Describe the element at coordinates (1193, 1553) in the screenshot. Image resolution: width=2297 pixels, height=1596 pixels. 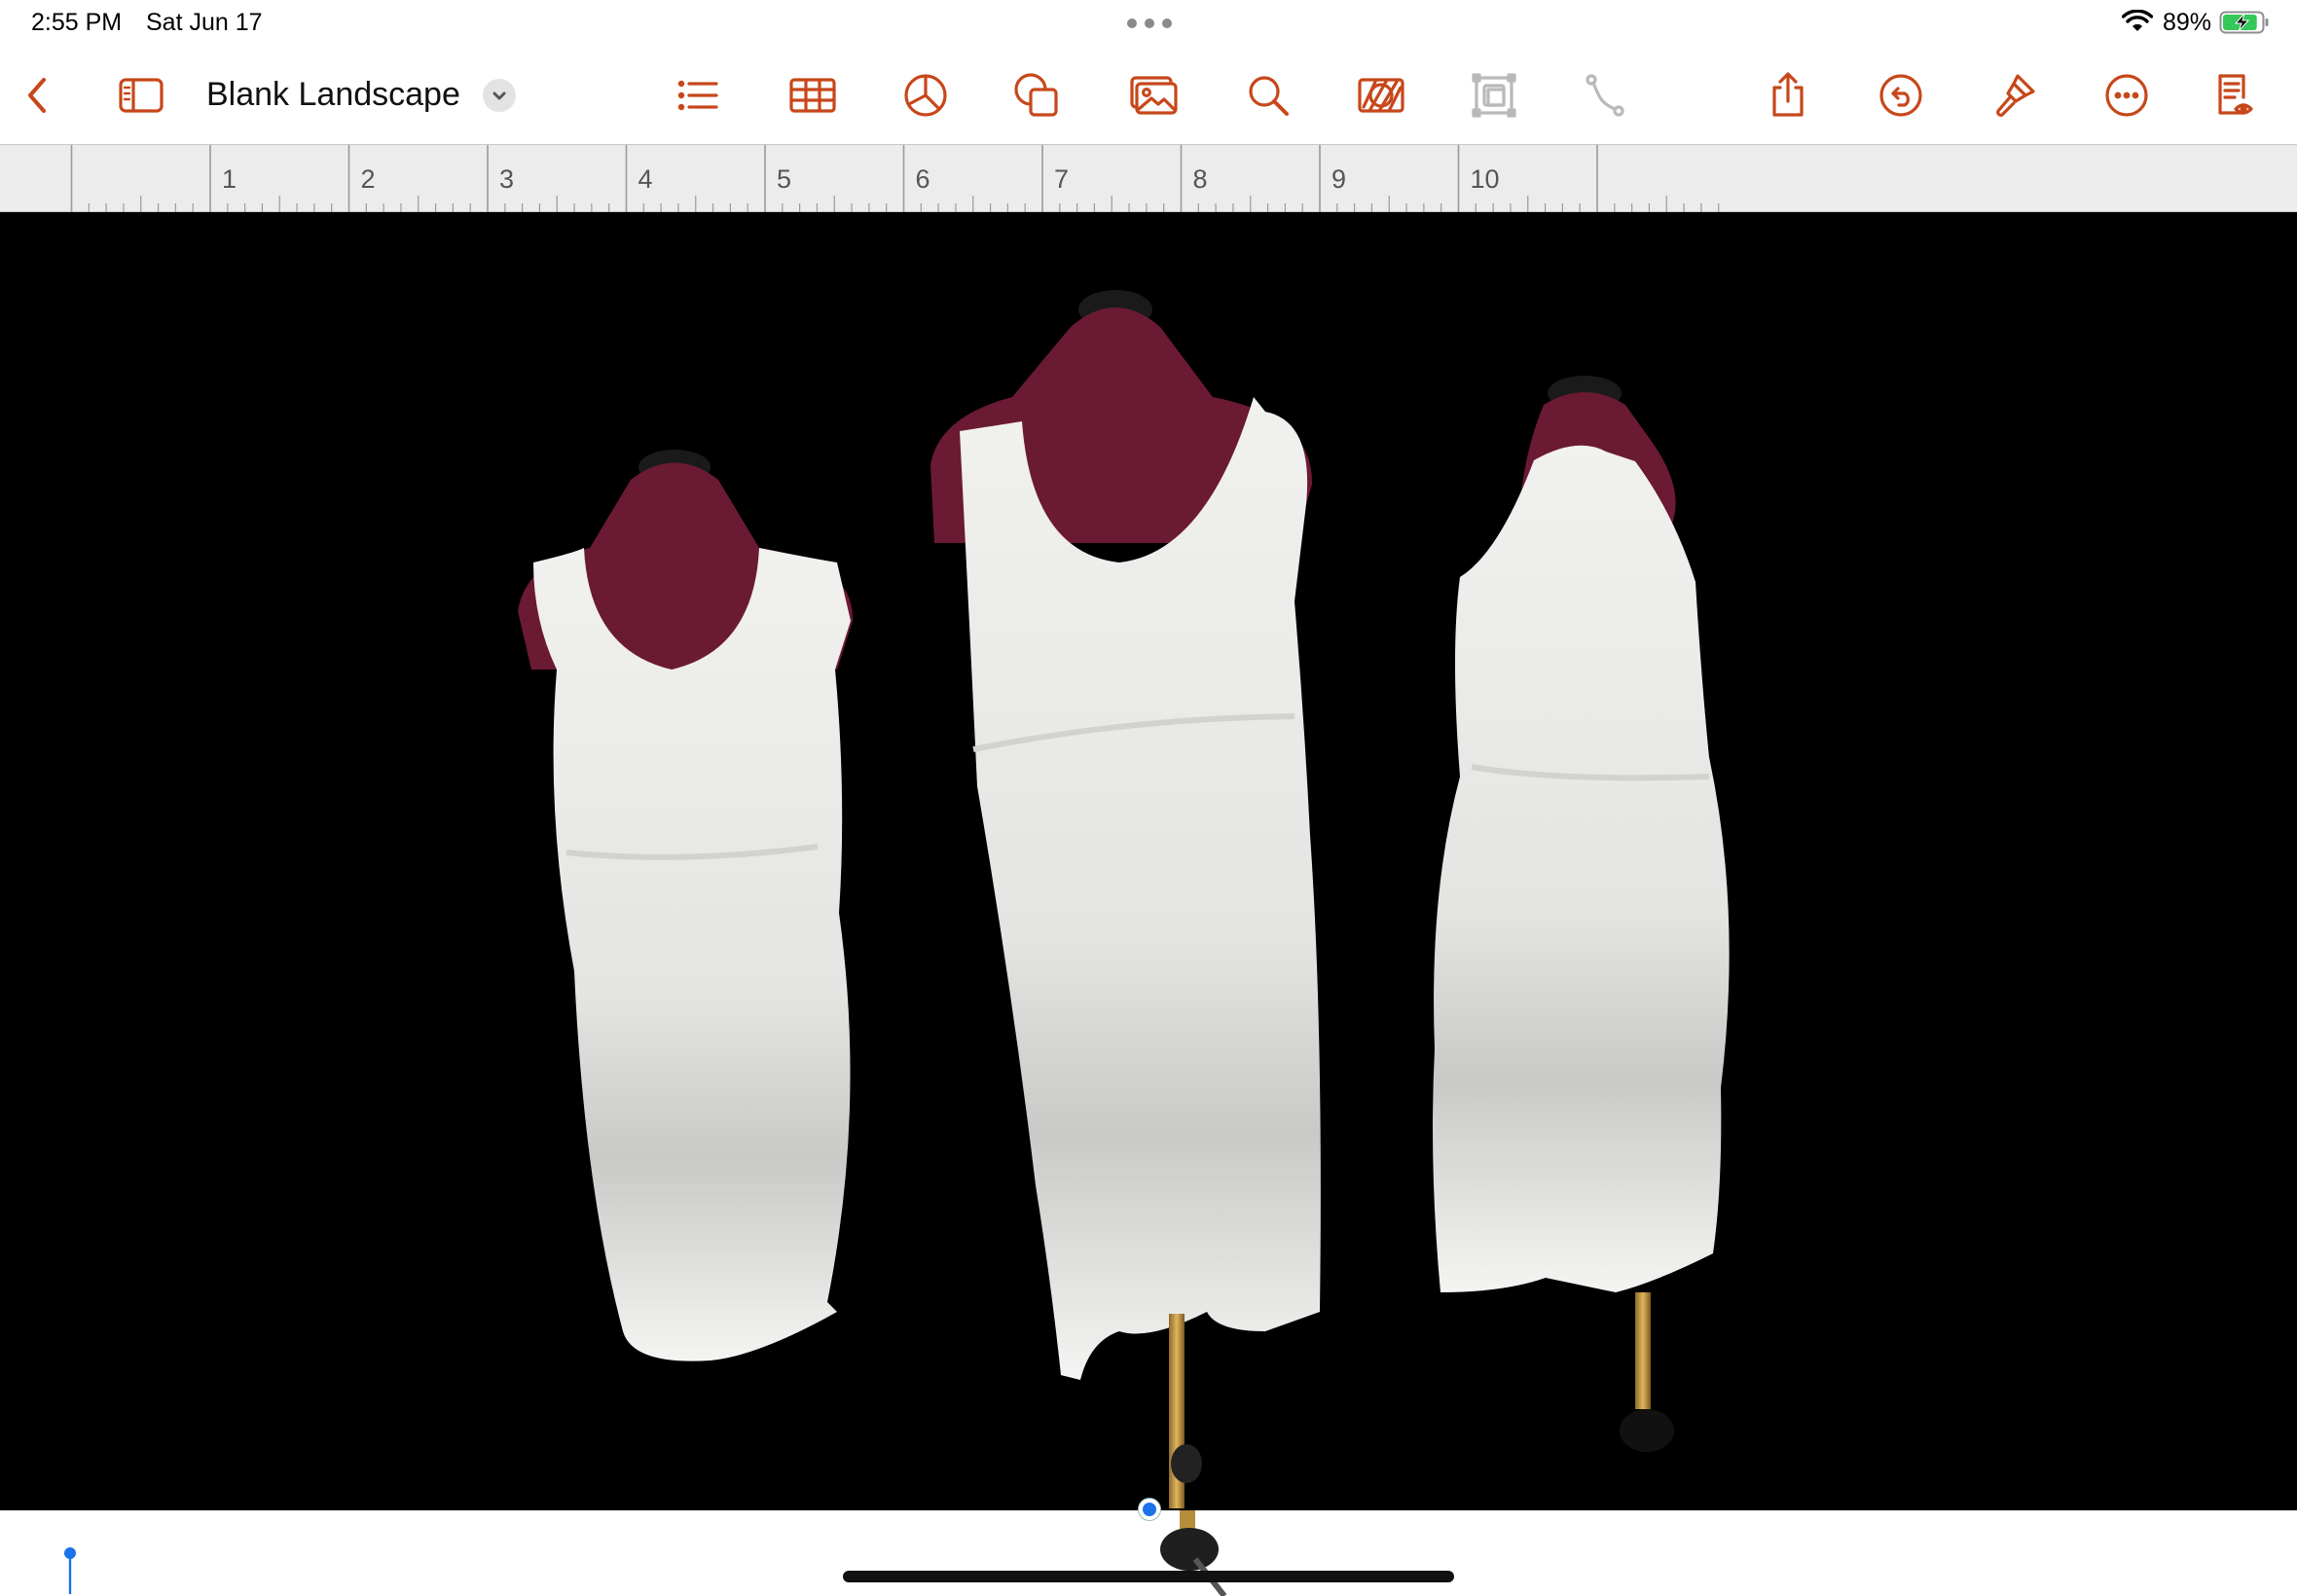
I see `dress-form-stand-base` at that location.